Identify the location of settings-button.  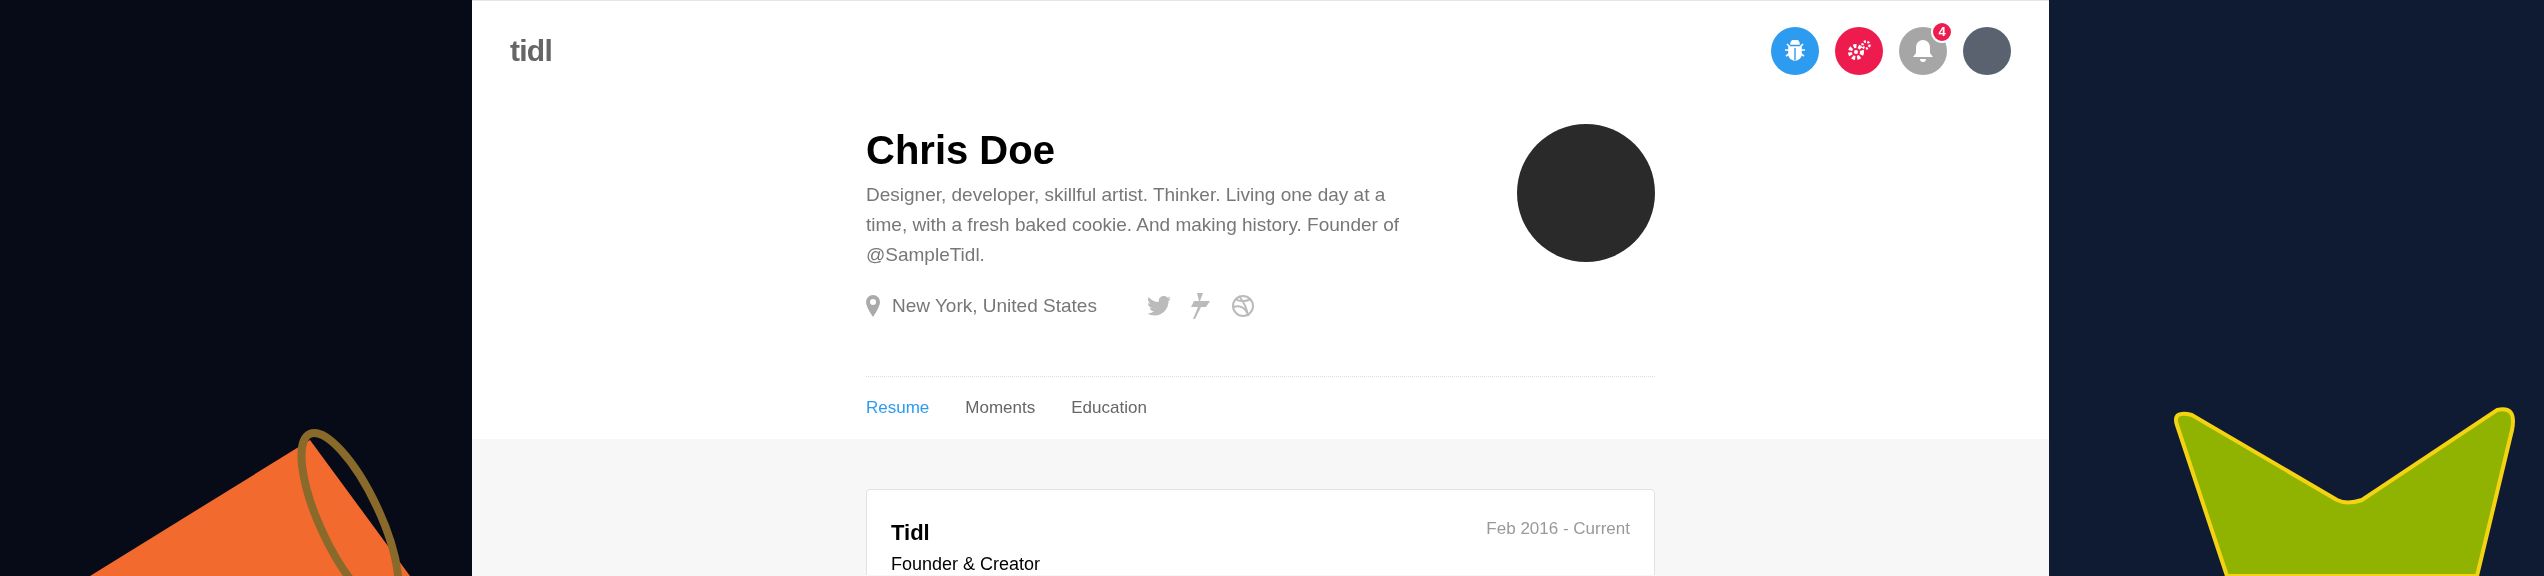
(1859, 50).